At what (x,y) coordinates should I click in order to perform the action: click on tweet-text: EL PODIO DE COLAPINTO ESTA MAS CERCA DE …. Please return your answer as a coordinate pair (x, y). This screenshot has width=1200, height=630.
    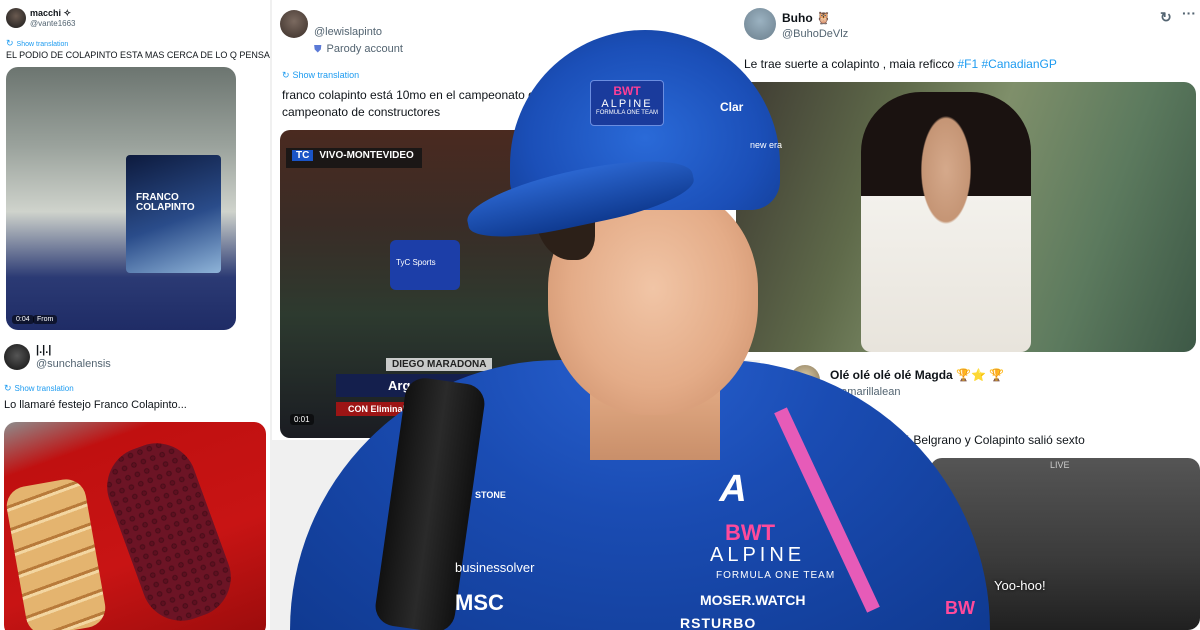
    Looking at the image, I should click on (138, 55).